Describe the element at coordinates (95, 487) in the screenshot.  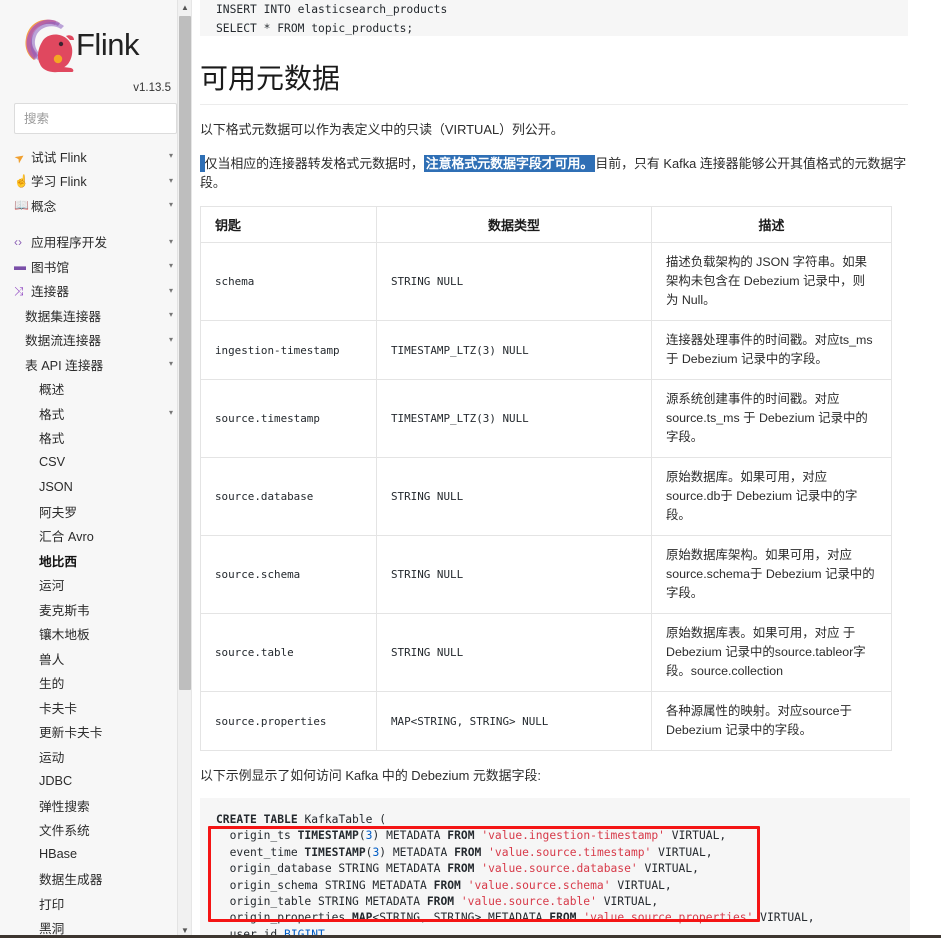
I see `sidebar-item-13: JSON` at that location.